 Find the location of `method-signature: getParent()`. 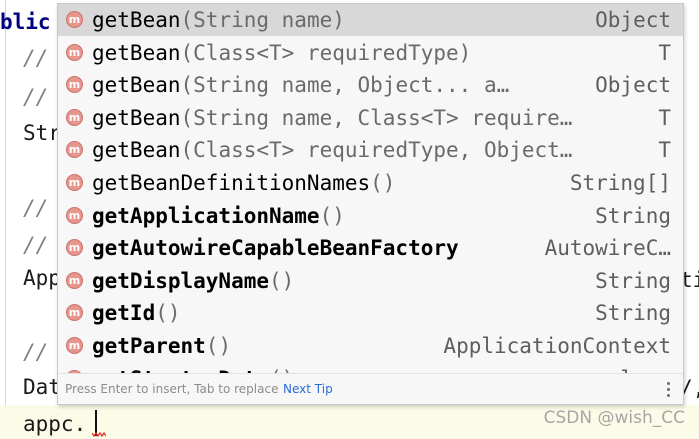

method-signature: getParent() is located at coordinates (161, 346).